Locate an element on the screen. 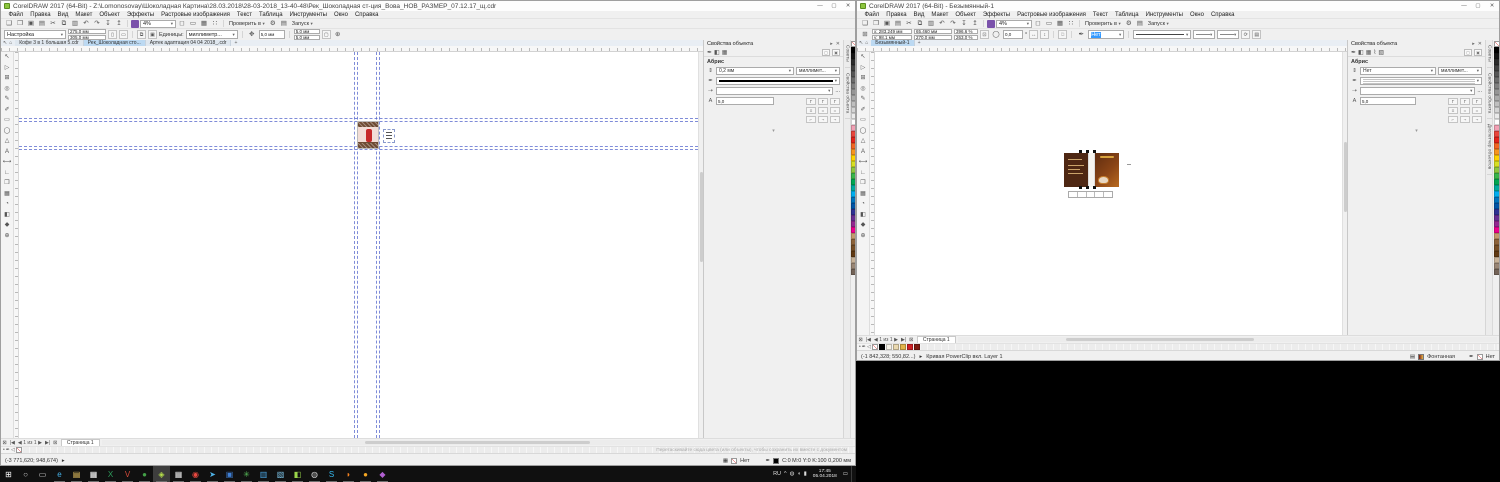  tray-network-icon: ◍ is located at coordinates (792, 474).